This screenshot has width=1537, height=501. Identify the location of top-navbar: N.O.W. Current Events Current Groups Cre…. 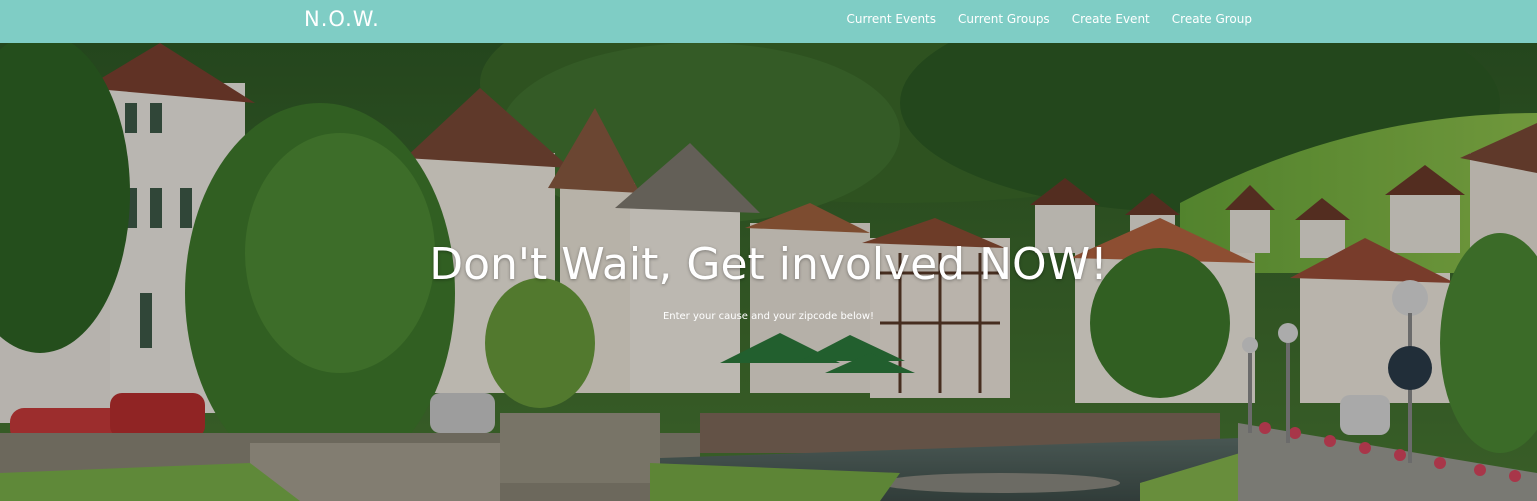
(768, 21).